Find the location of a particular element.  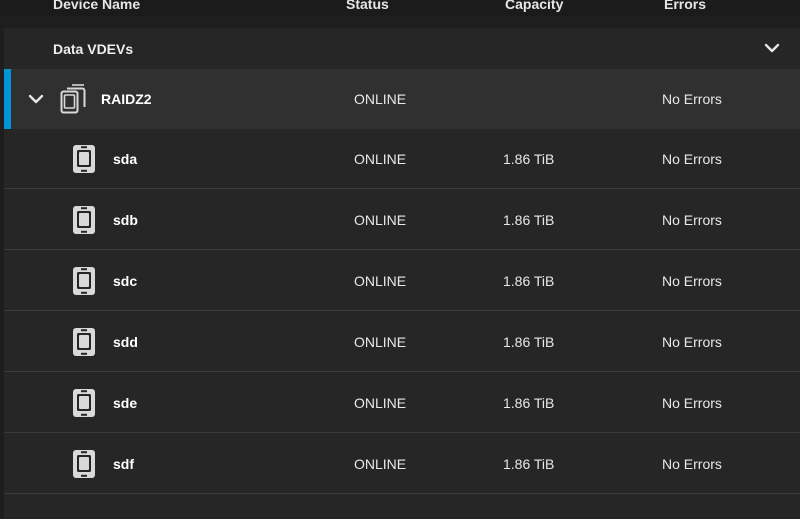

disk-name: sdb is located at coordinates (125, 220).